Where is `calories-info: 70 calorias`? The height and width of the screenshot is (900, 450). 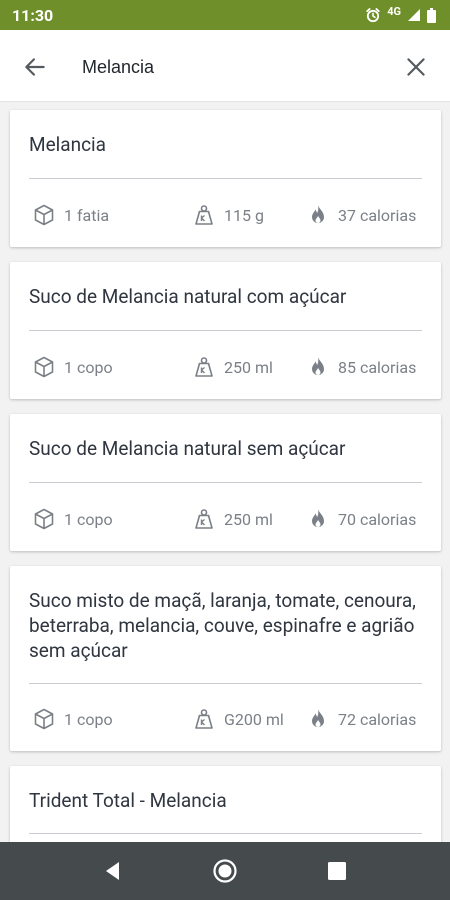
calories-info: 70 calorias is located at coordinates (361, 519).